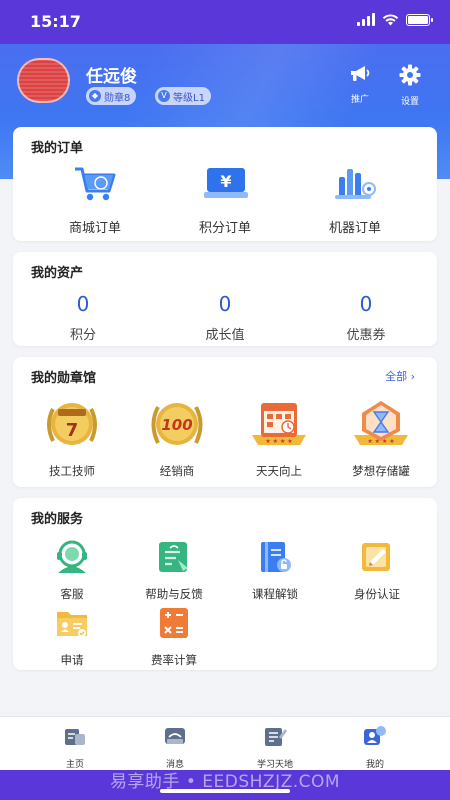 The height and width of the screenshot is (800, 450). I want to click on chevron-right-icon: ›, so click(412, 376).